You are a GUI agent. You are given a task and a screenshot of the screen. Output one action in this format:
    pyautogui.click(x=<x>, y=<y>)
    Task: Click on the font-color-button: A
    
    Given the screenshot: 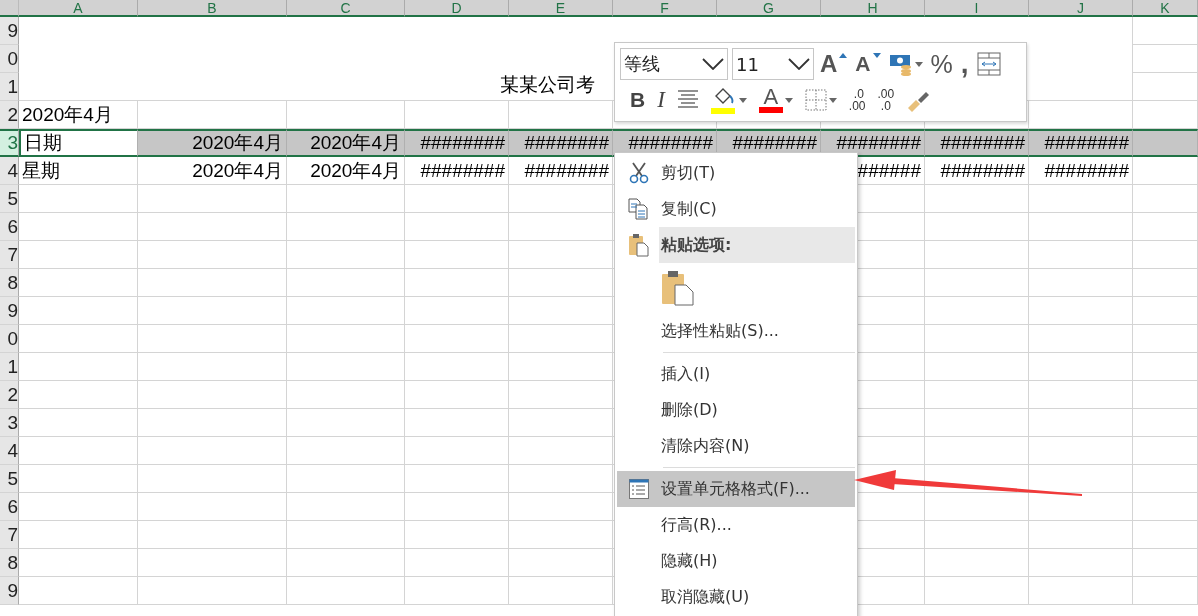 What is the action you would take?
    pyautogui.click(x=775, y=100)
    